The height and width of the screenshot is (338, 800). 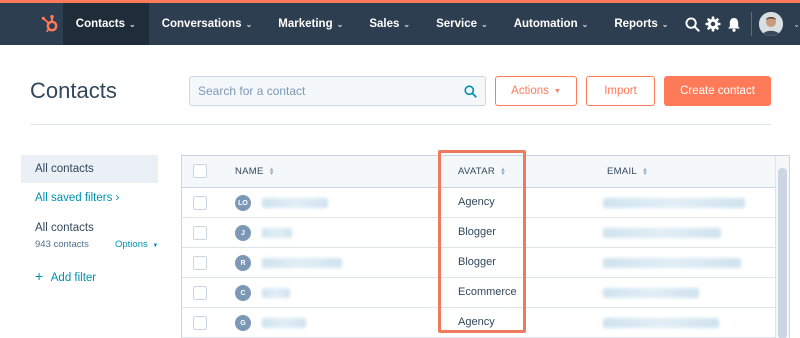 I want to click on scrollbar-thumb, so click(x=782, y=253).